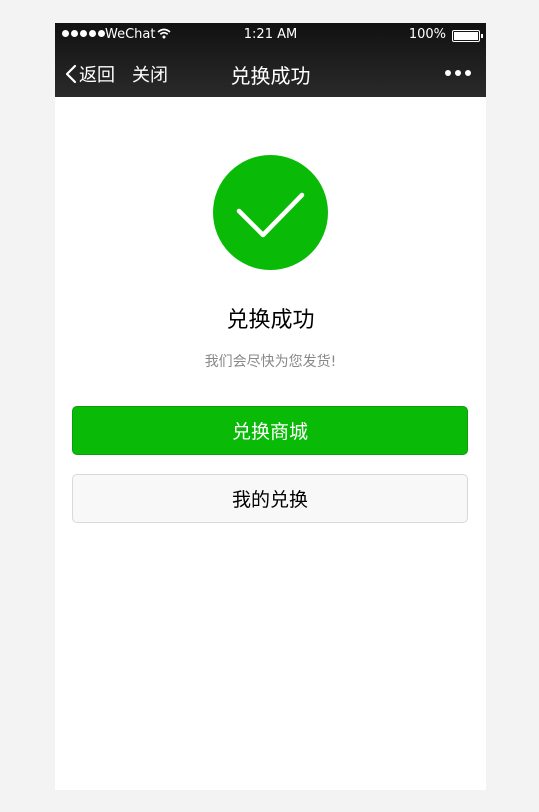 The height and width of the screenshot is (812, 539). What do you see at coordinates (467, 36) in the screenshot?
I see `battery-icon` at bounding box center [467, 36].